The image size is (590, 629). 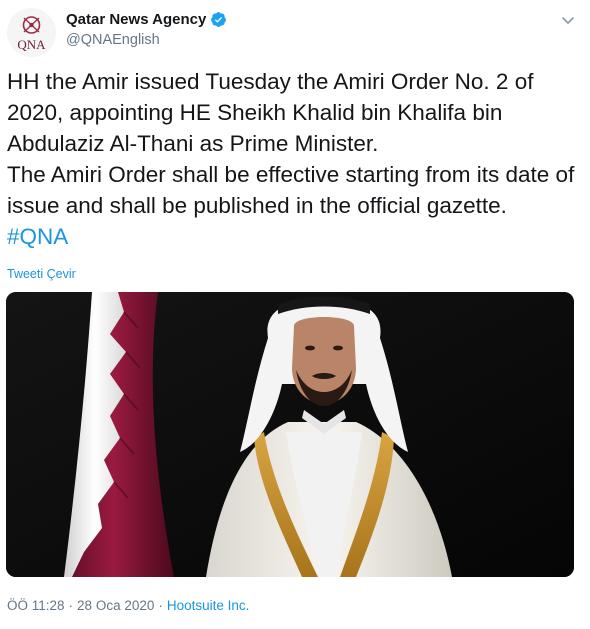 What do you see at coordinates (36, 605) in the screenshot?
I see `tweet-time: ÖÖ 11:28` at bounding box center [36, 605].